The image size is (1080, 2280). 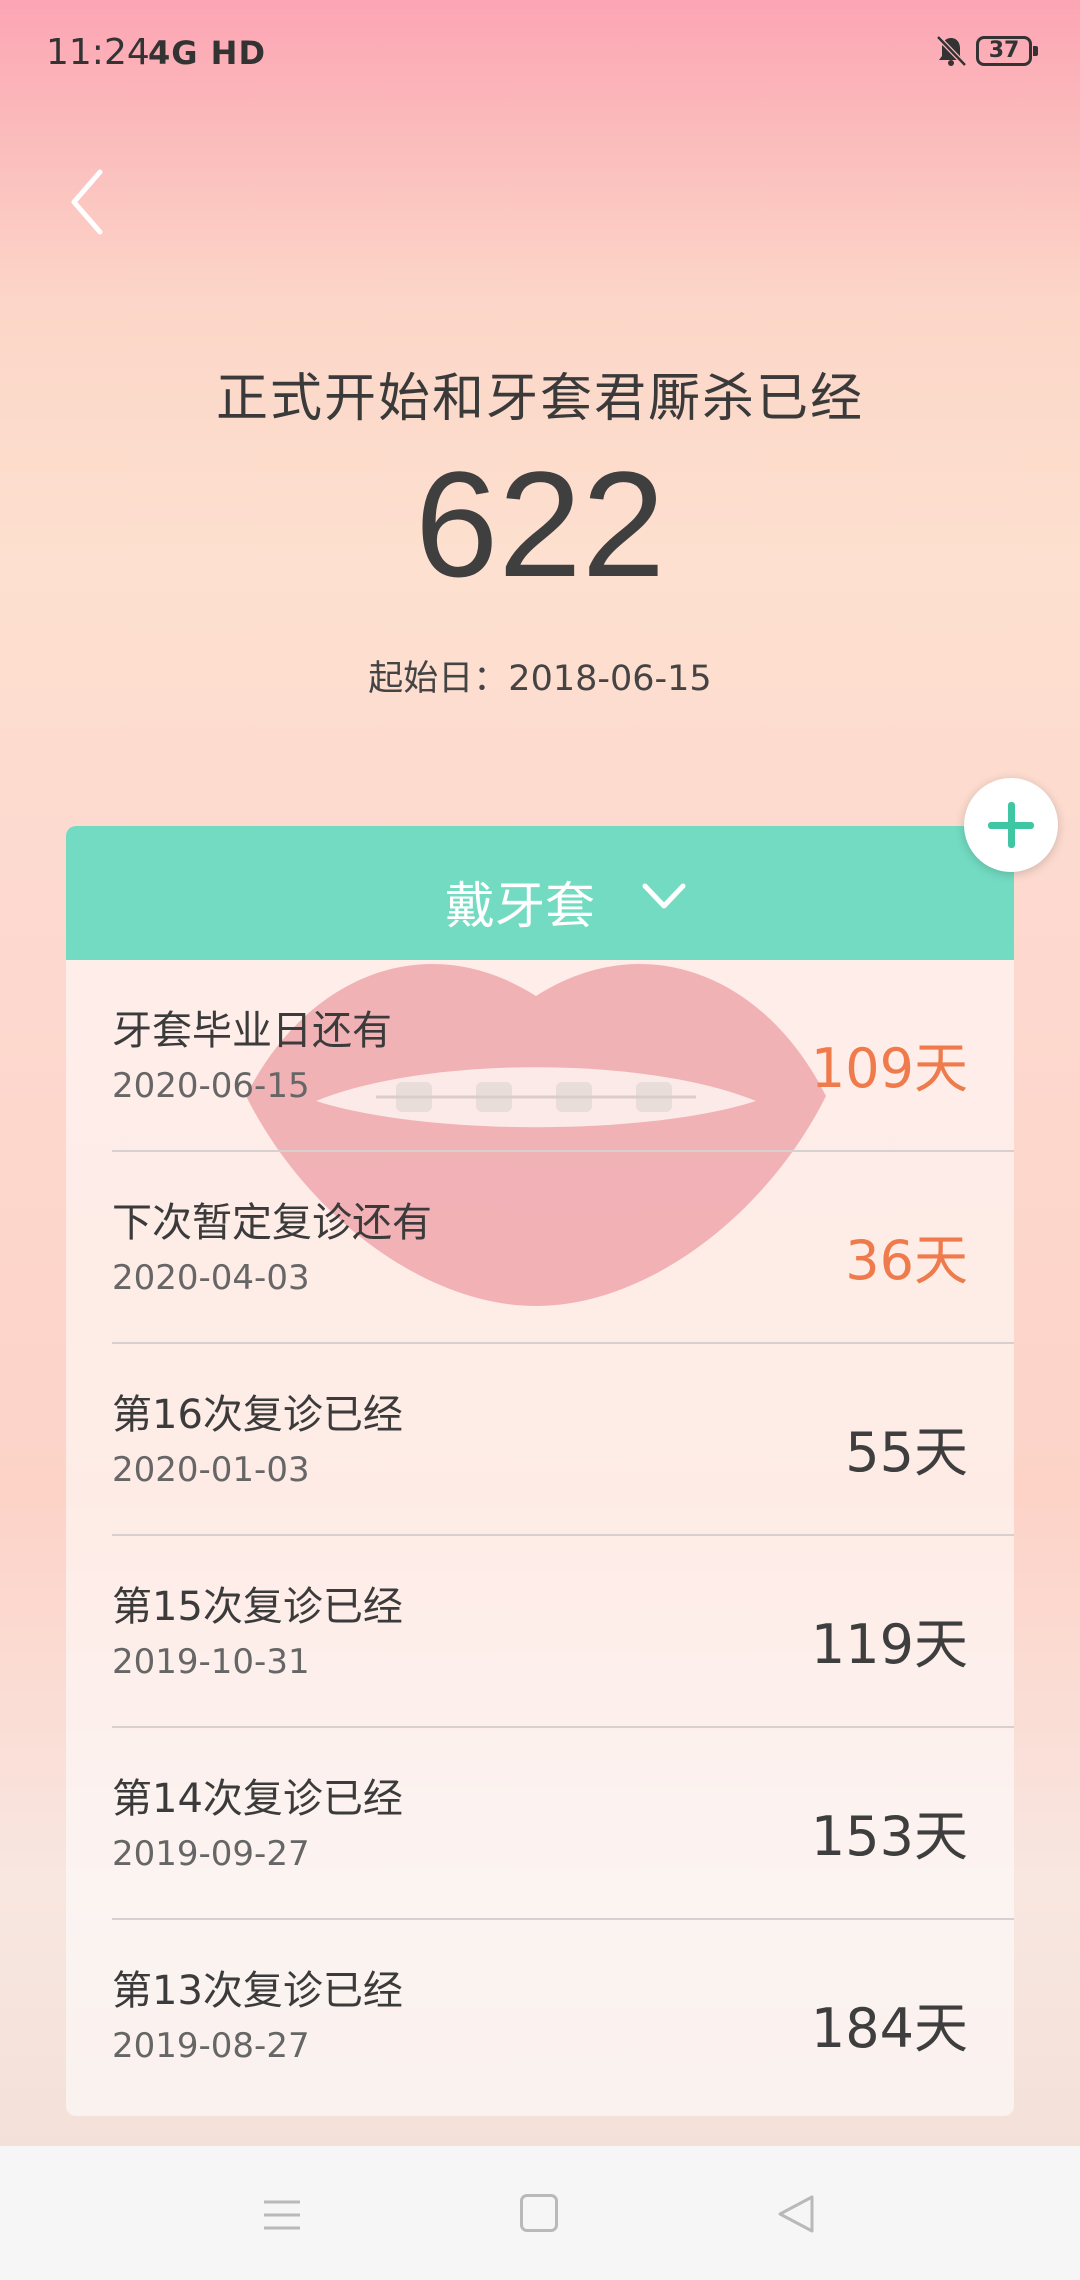 I want to click on hero-title: 正式开始和牙套君厮杀已经, so click(x=539, y=399).